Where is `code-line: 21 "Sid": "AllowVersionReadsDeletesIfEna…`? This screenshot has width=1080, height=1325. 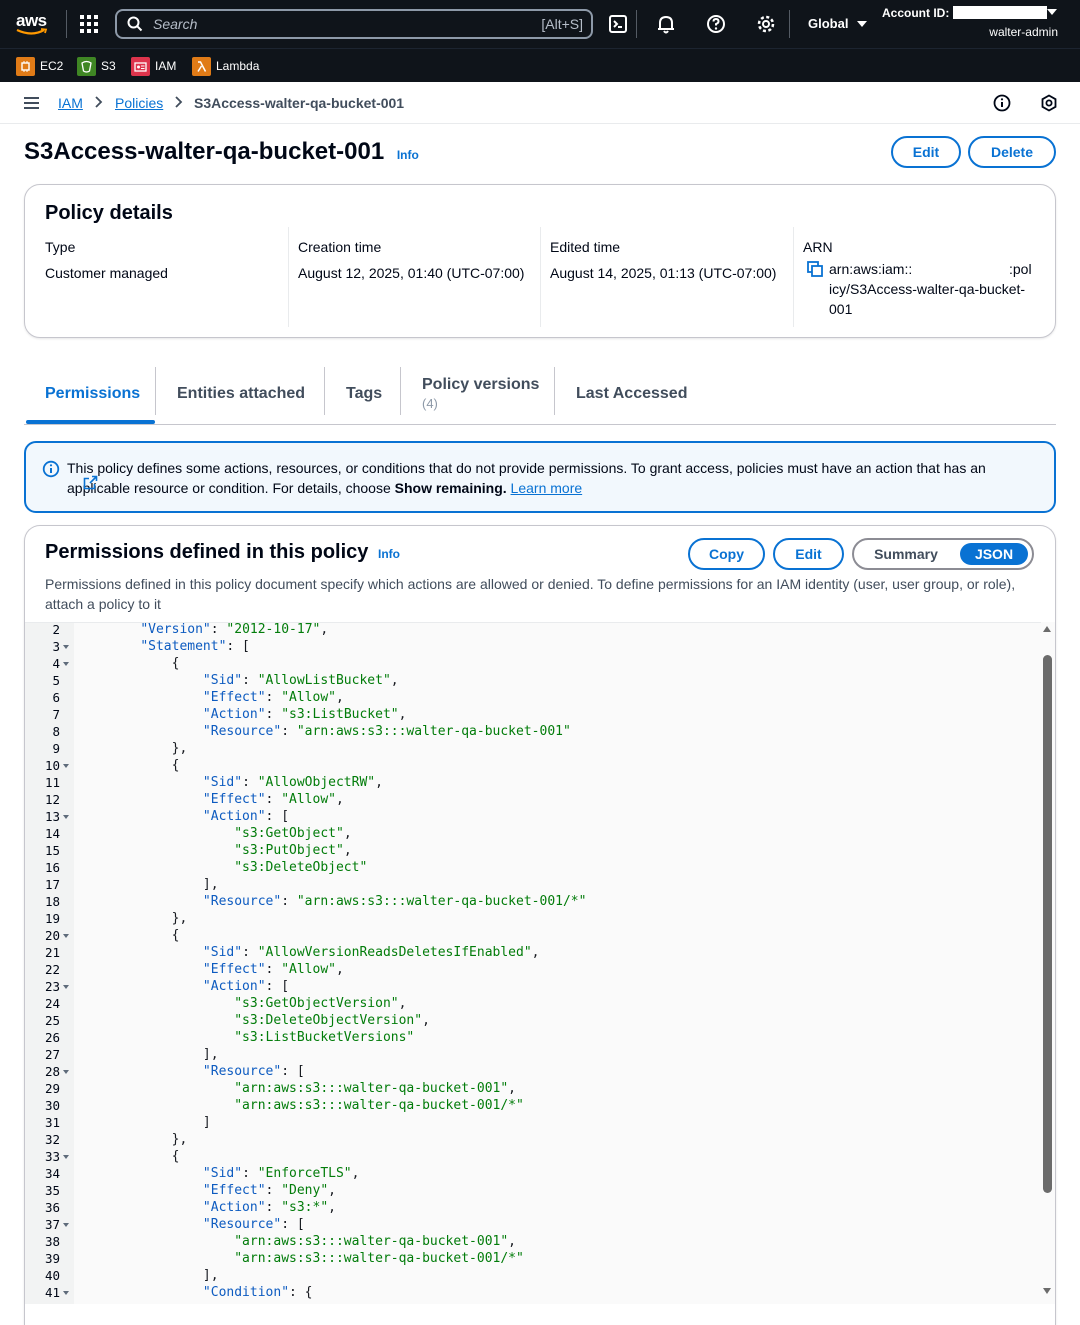 code-line: 21 "Sid": "AllowVersionReadsDeletesIfEna… is located at coordinates (530, 953).